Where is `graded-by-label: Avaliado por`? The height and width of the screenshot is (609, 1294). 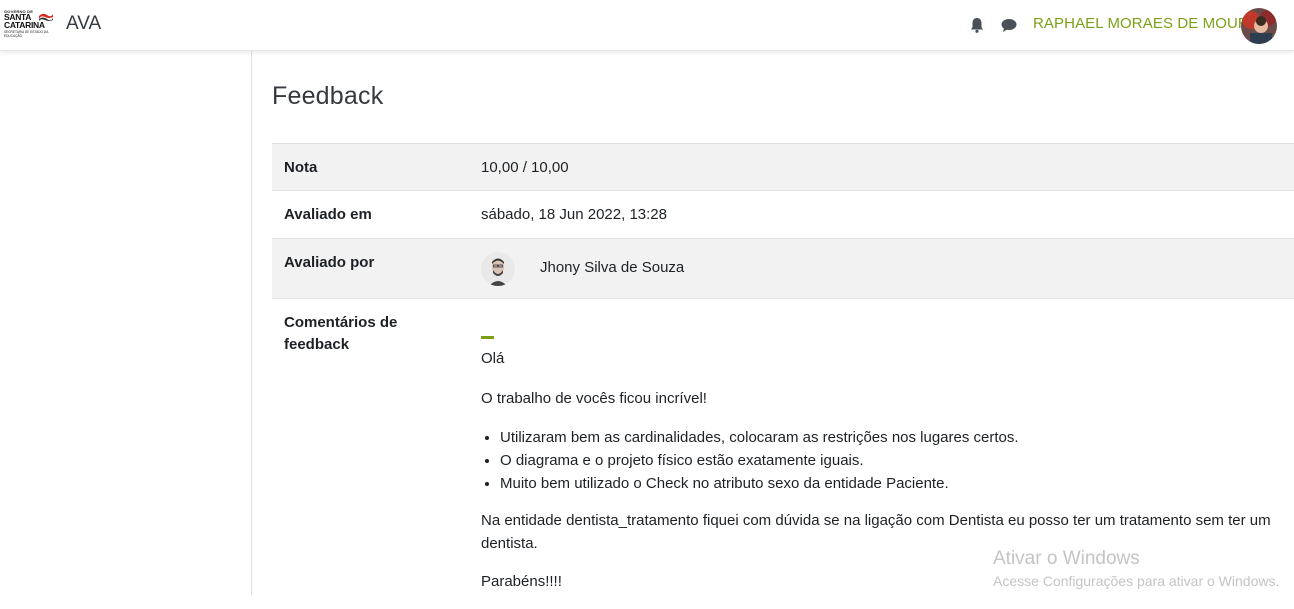 graded-by-label: Avaliado por is located at coordinates (329, 262).